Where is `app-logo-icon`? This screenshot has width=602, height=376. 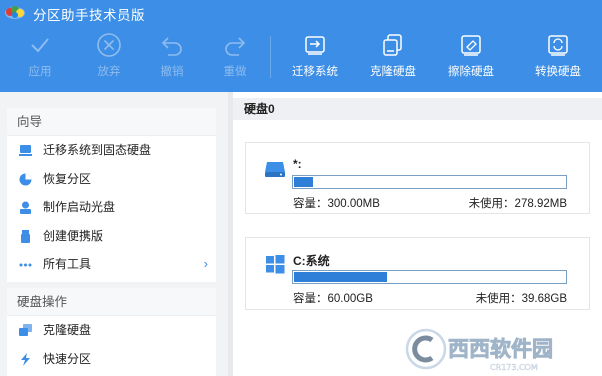
app-logo-icon is located at coordinates (15, 12).